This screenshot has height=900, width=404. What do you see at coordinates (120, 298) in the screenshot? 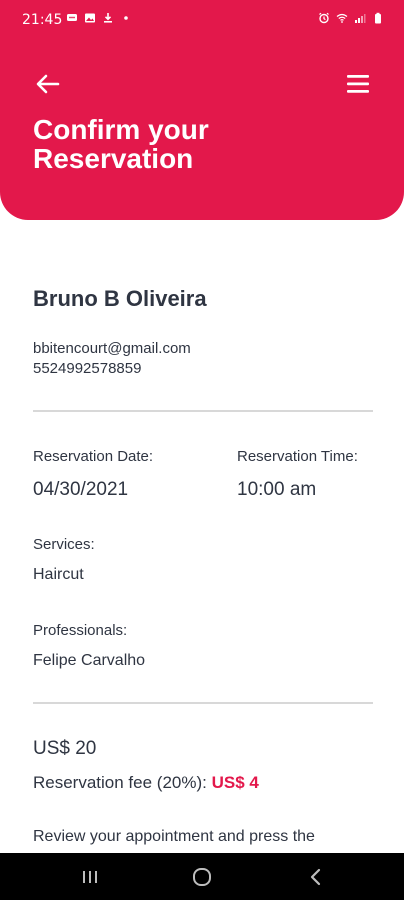
I see `customer-name: Bruno B Oliveira` at bounding box center [120, 298].